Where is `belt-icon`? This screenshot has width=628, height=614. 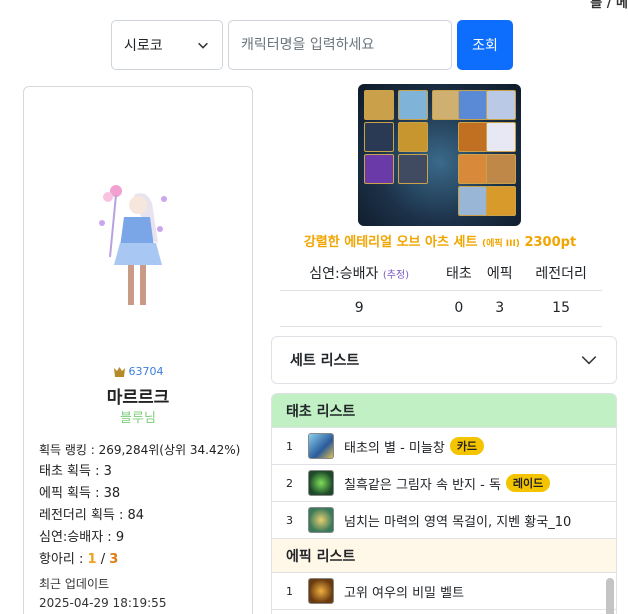 belt-icon is located at coordinates (321, 591).